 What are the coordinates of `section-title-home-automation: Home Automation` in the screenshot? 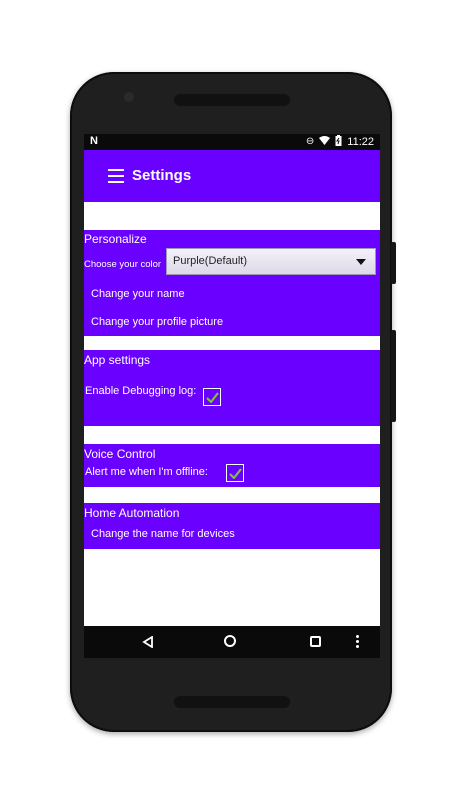 It's located at (132, 513).